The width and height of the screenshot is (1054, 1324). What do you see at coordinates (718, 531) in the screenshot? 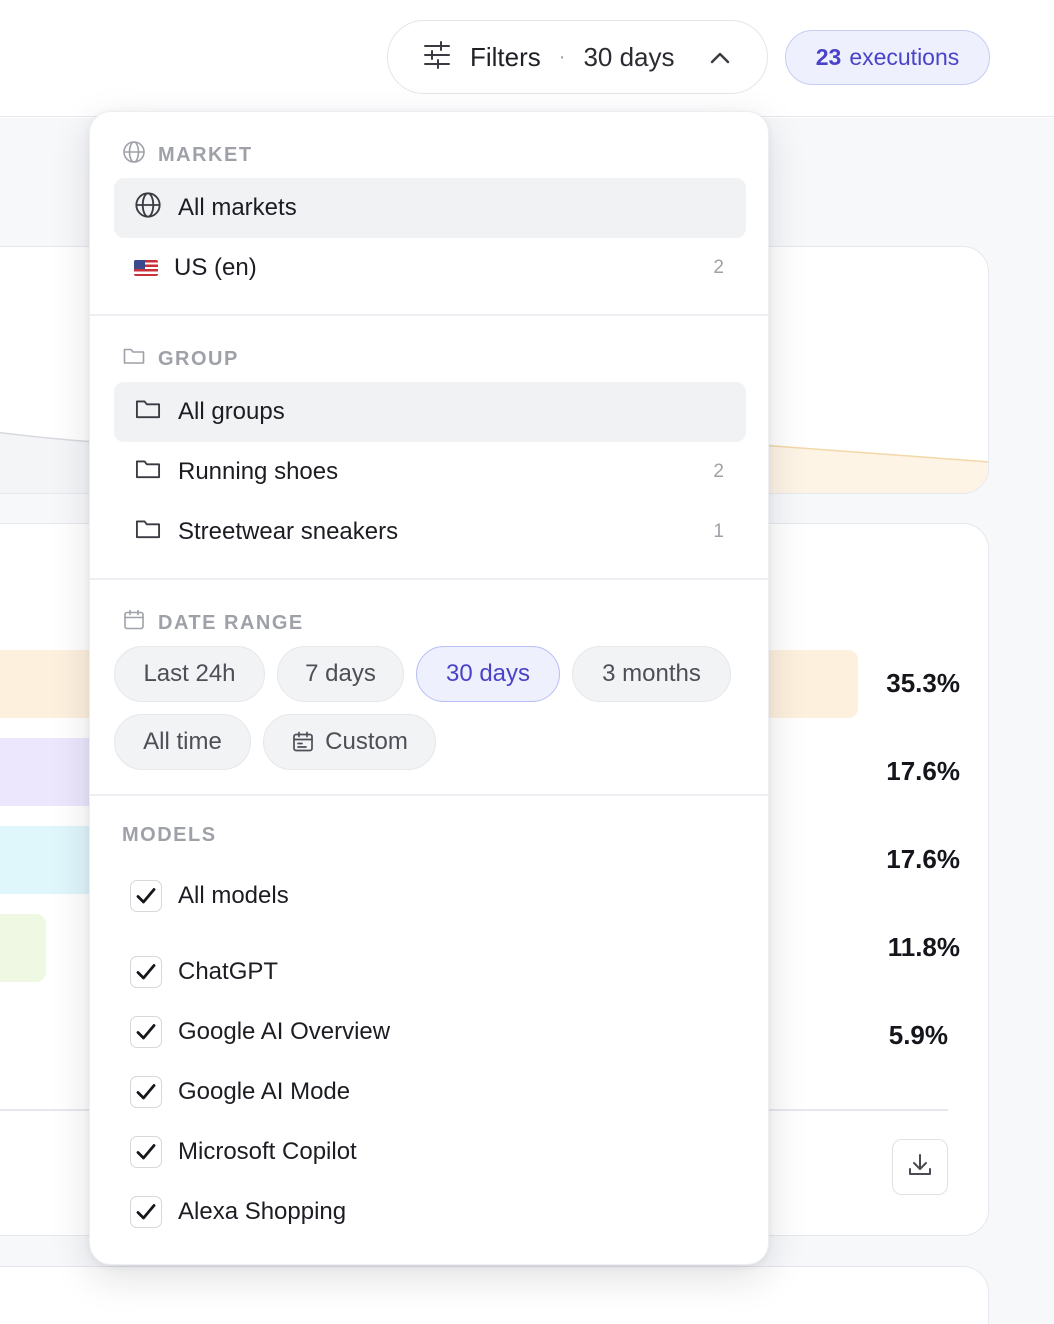
I see `group-option-count: 1` at bounding box center [718, 531].